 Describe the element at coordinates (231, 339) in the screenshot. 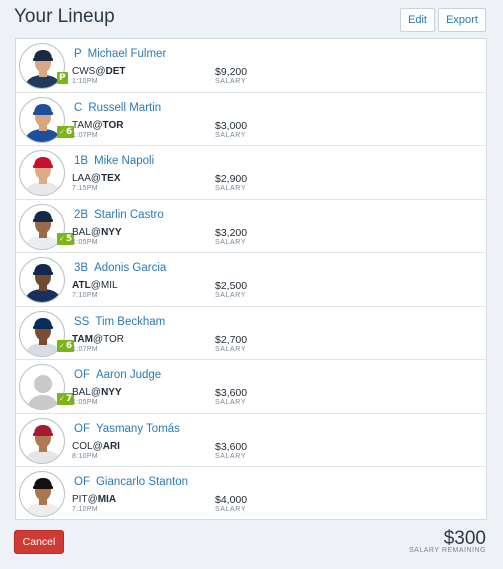

I see `player-salary: $2,700` at that location.